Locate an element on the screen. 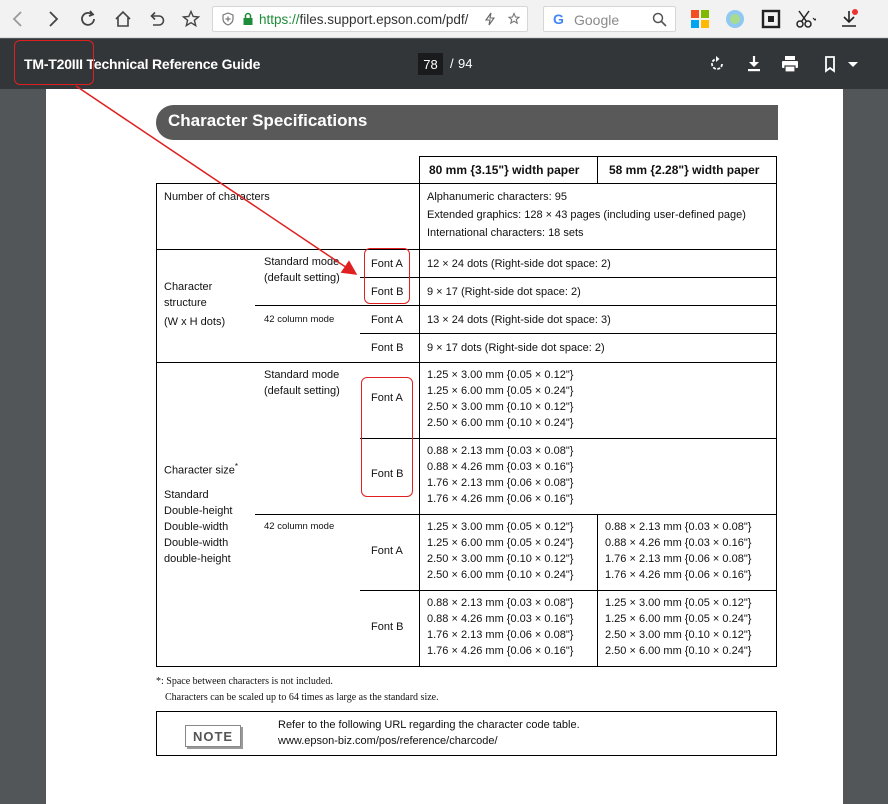 This screenshot has height=804, width=888. windows-apps-icon is located at coordinates (700, 19).